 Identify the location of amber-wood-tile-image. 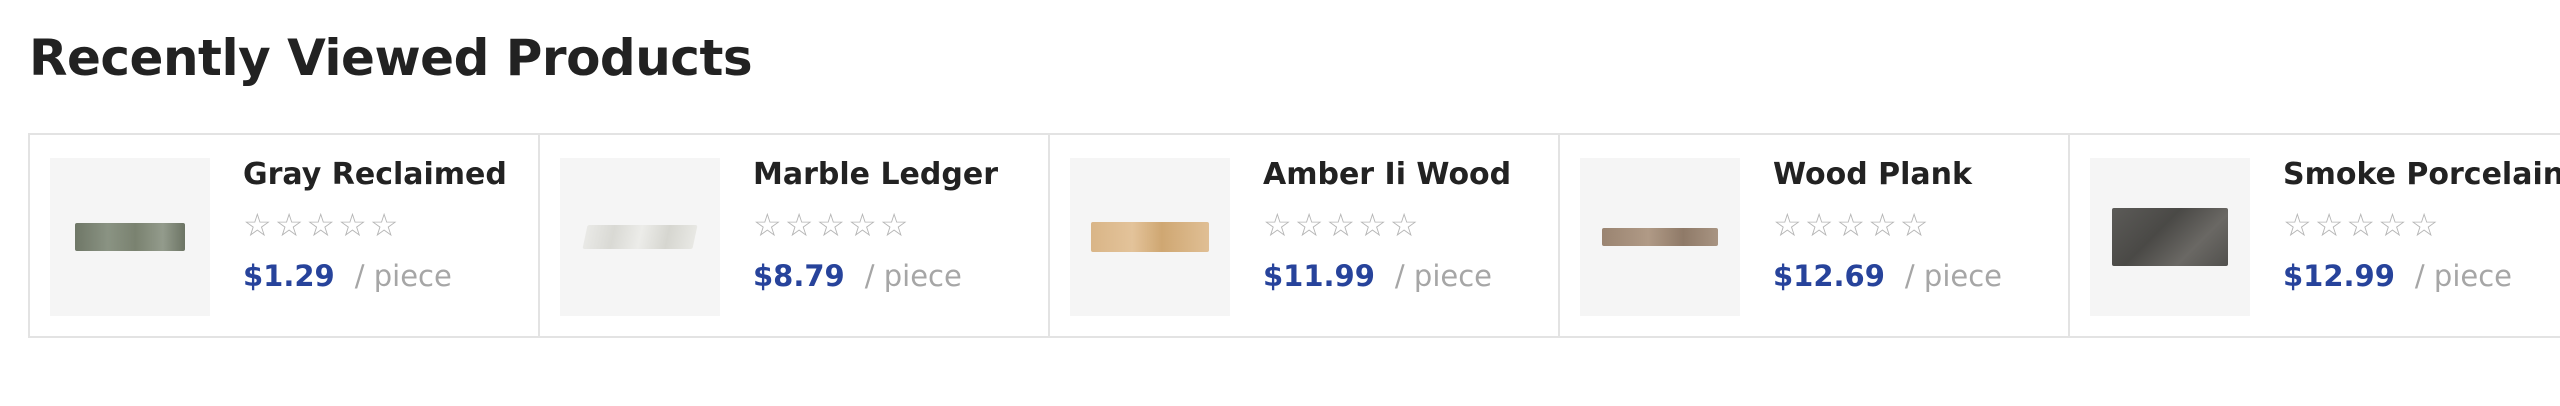
(1150, 237).